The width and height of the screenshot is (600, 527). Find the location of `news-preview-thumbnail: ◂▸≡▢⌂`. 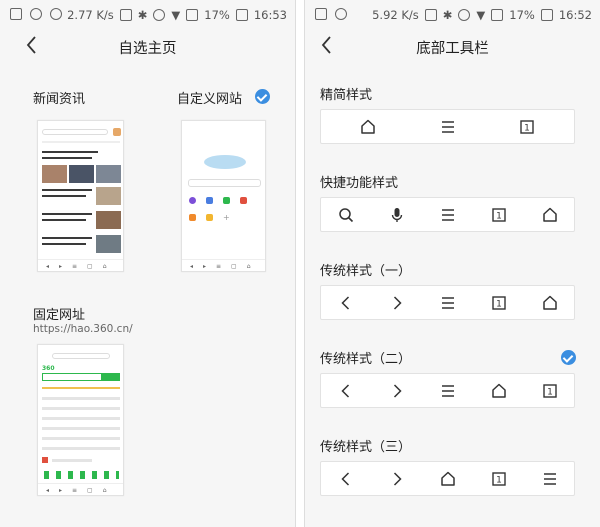

news-preview-thumbnail: ◂▸≡▢⌂ is located at coordinates (80, 196).